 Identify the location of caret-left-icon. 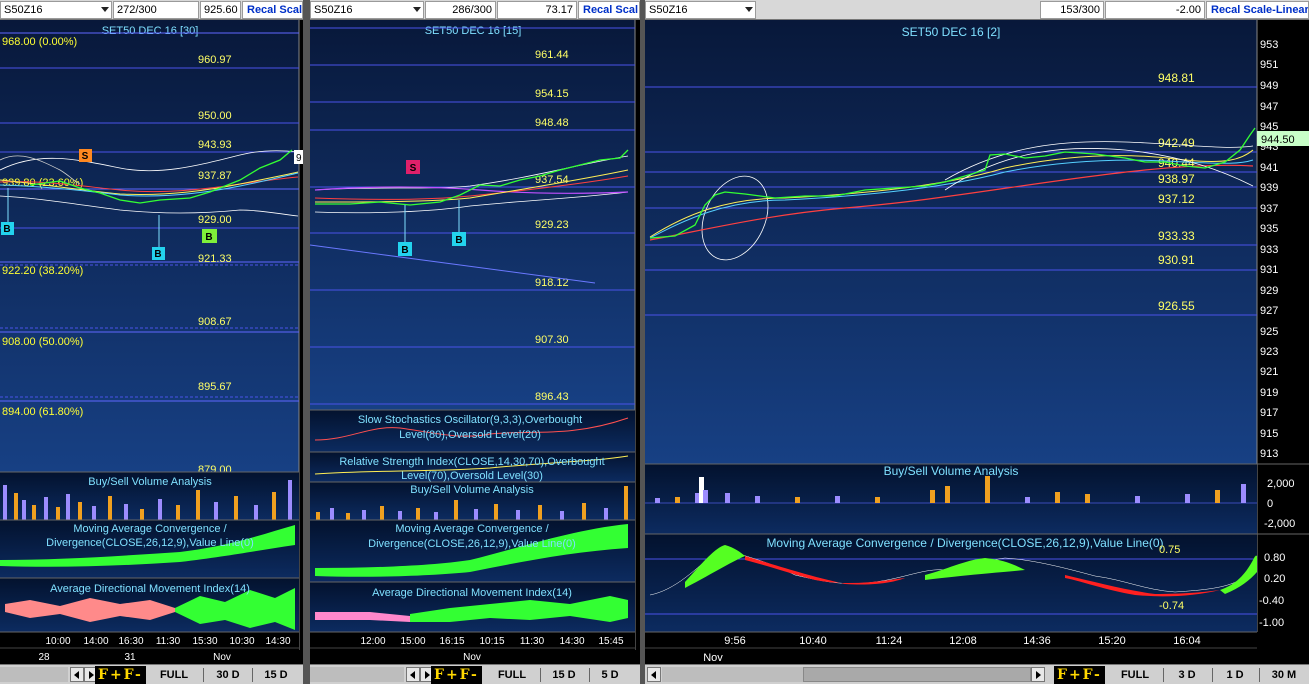
(412, 675).